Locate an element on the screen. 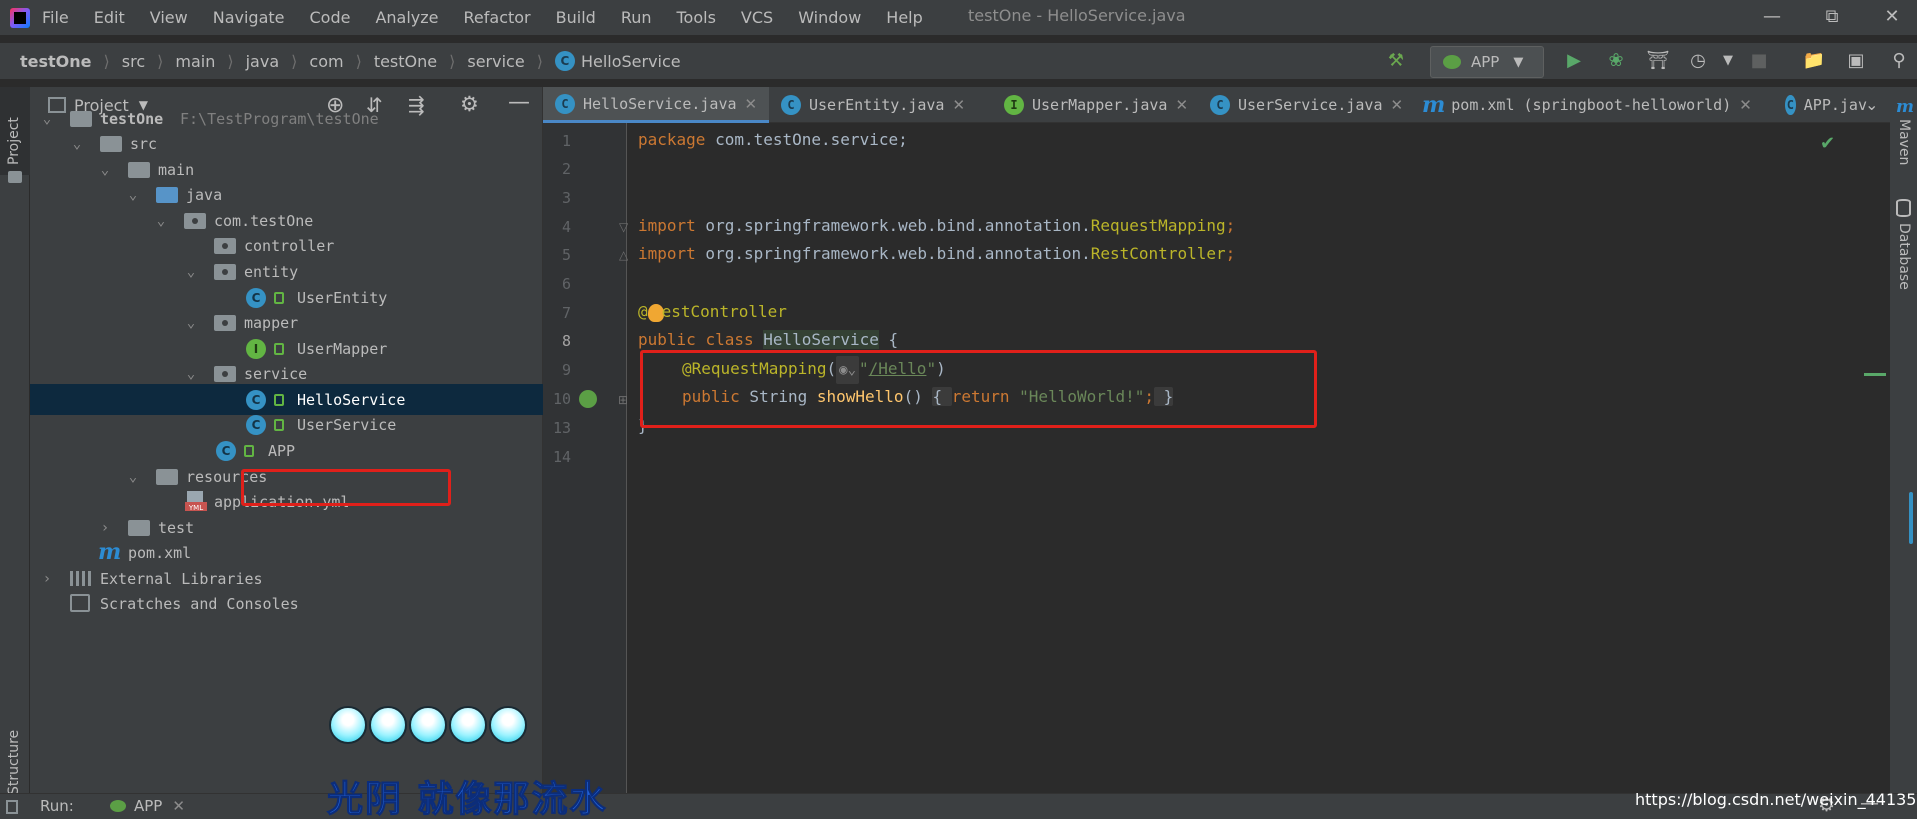 Image resolution: width=1917 pixels, height=819 pixels. project-structure-icon: 📁 is located at coordinates (1814, 61).